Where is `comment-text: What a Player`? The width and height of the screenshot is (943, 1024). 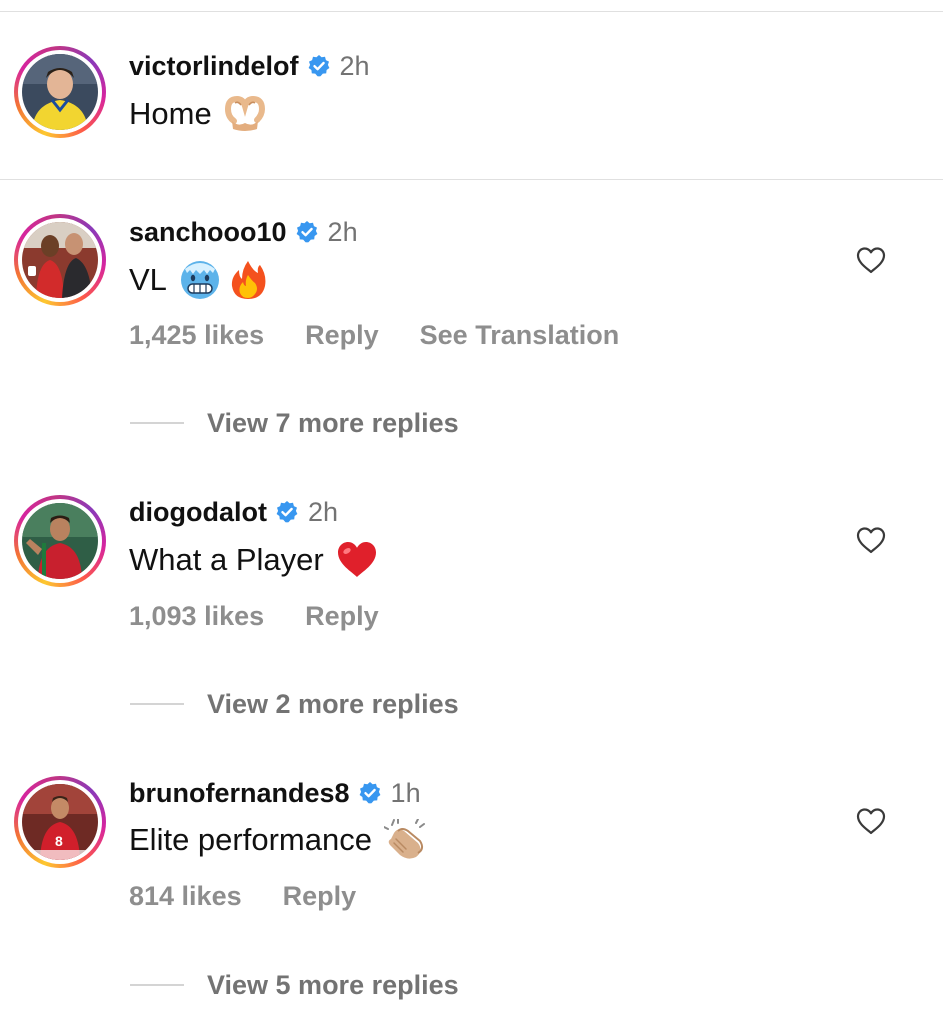
comment-text: What a Player is located at coordinates (253, 560).